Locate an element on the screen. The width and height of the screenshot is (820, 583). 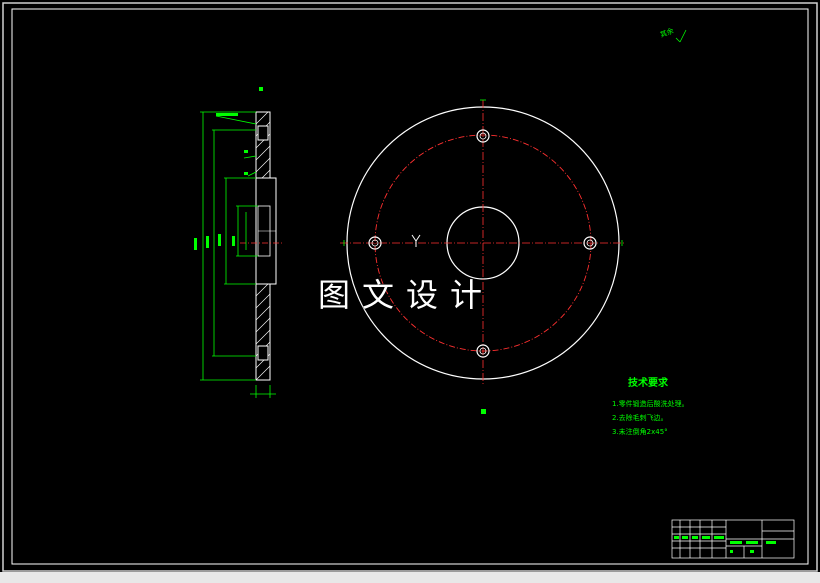
requirement-item-2: 2.去除毛刺飞边。 is located at coordinates (640, 418).